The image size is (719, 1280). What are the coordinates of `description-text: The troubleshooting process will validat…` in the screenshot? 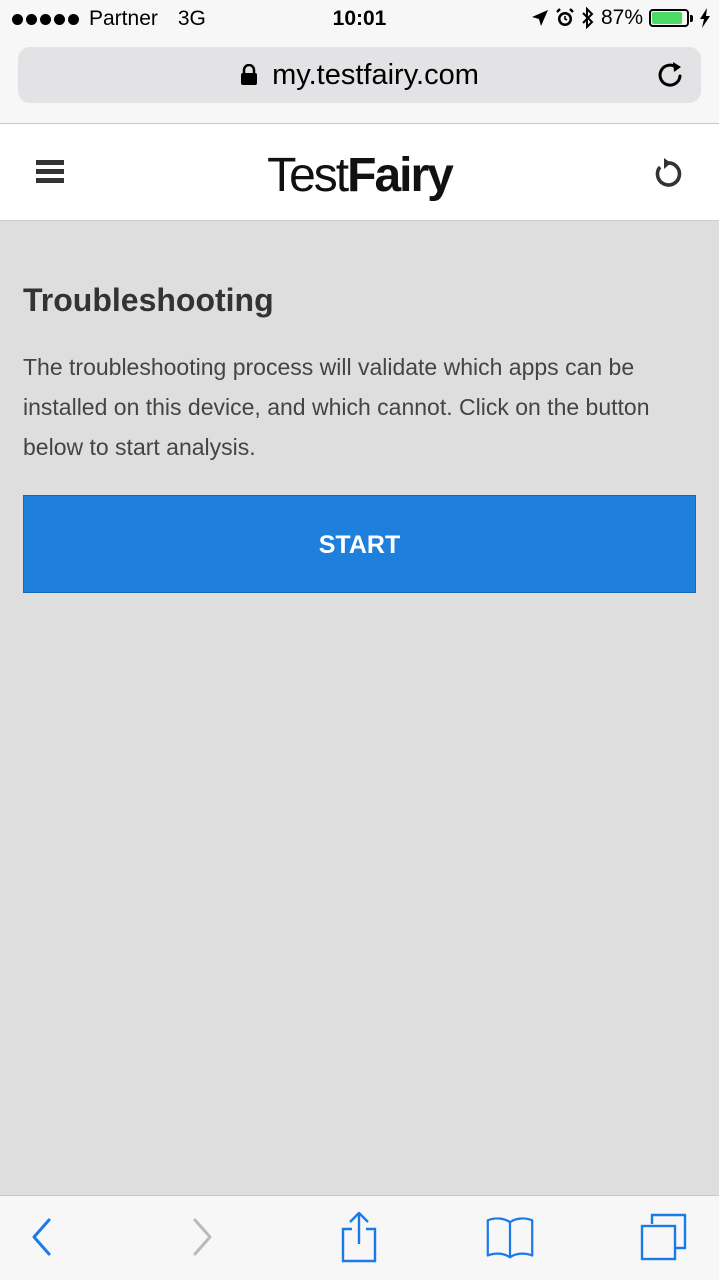 It's located at (336, 407).